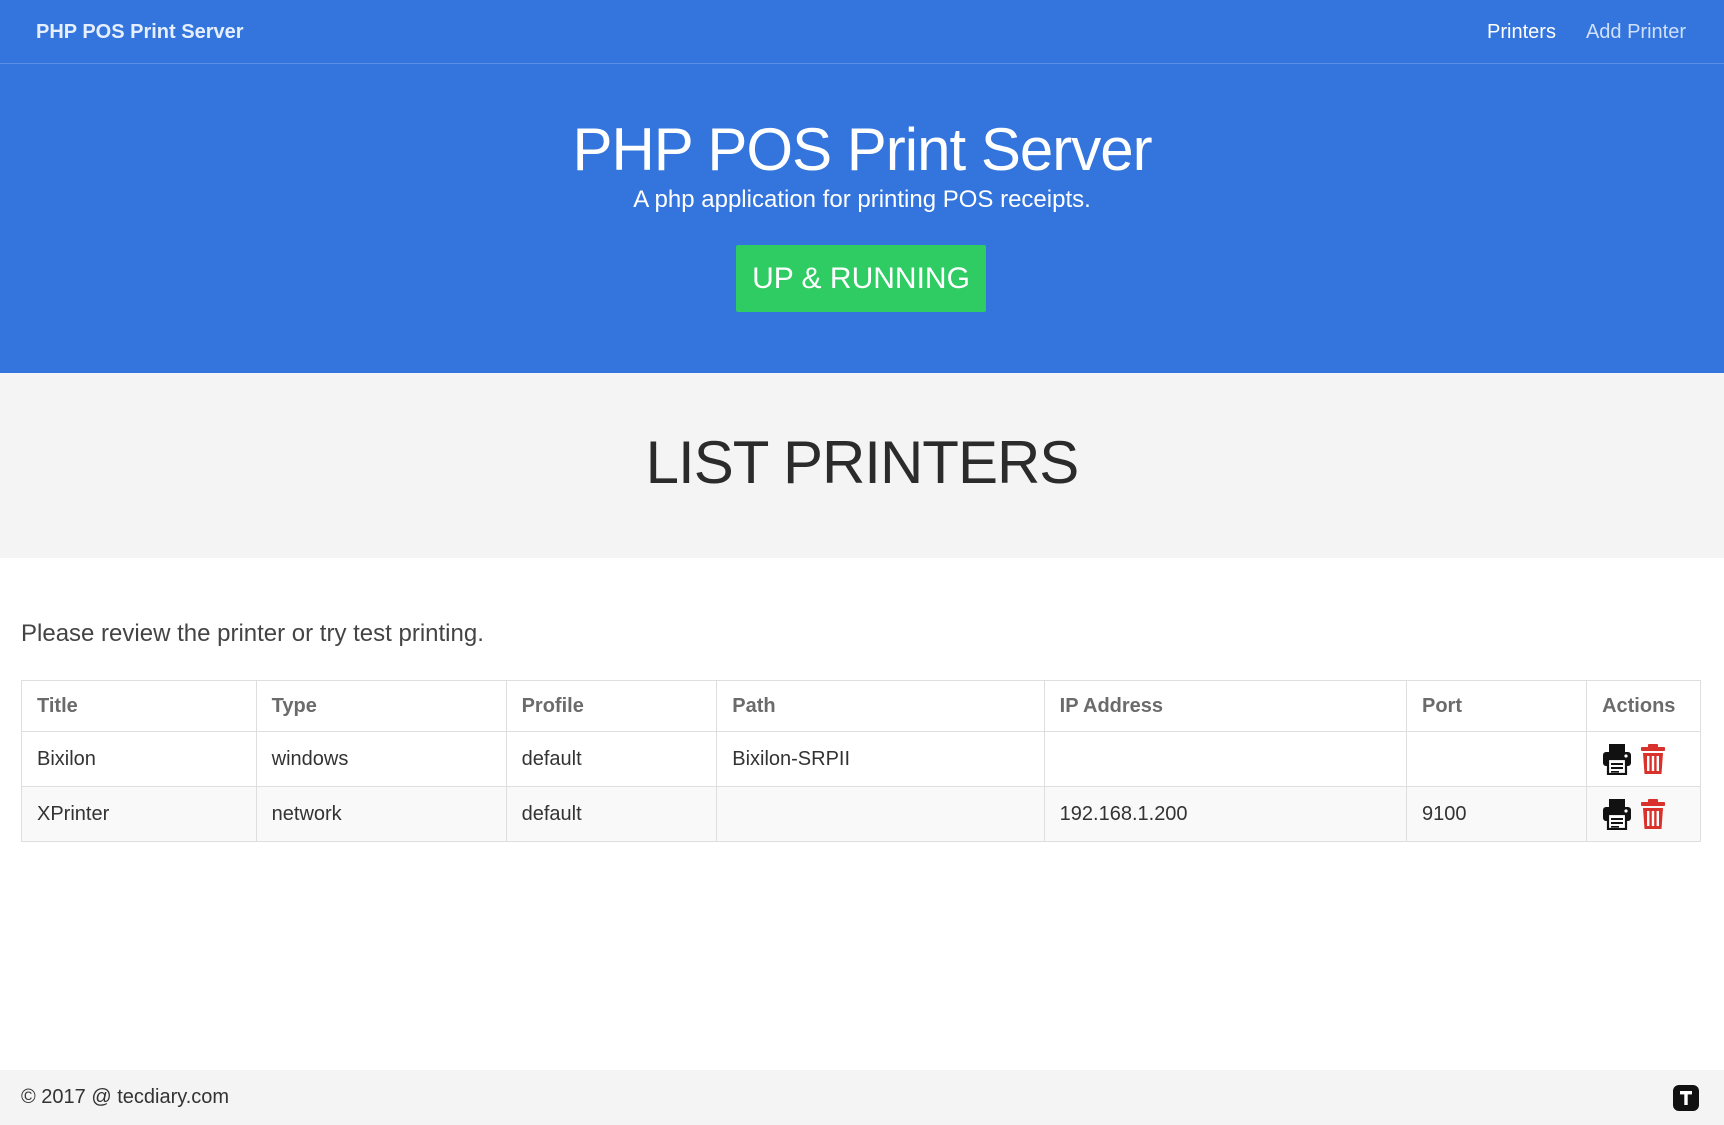  I want to click on brand-link: PHP POS Print Server, so click(140, 32).